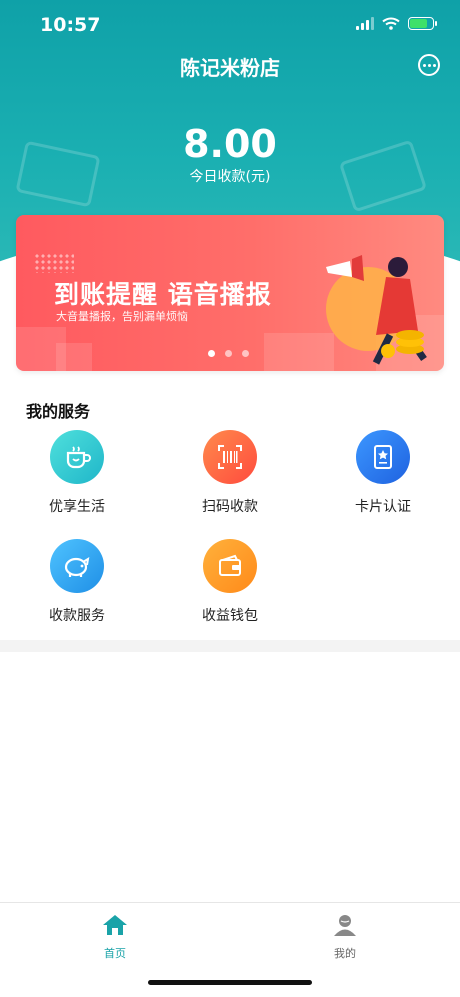  Describe the element at coordinates (383, 457) in the screenshot. I see `card-star-icon` at that location.